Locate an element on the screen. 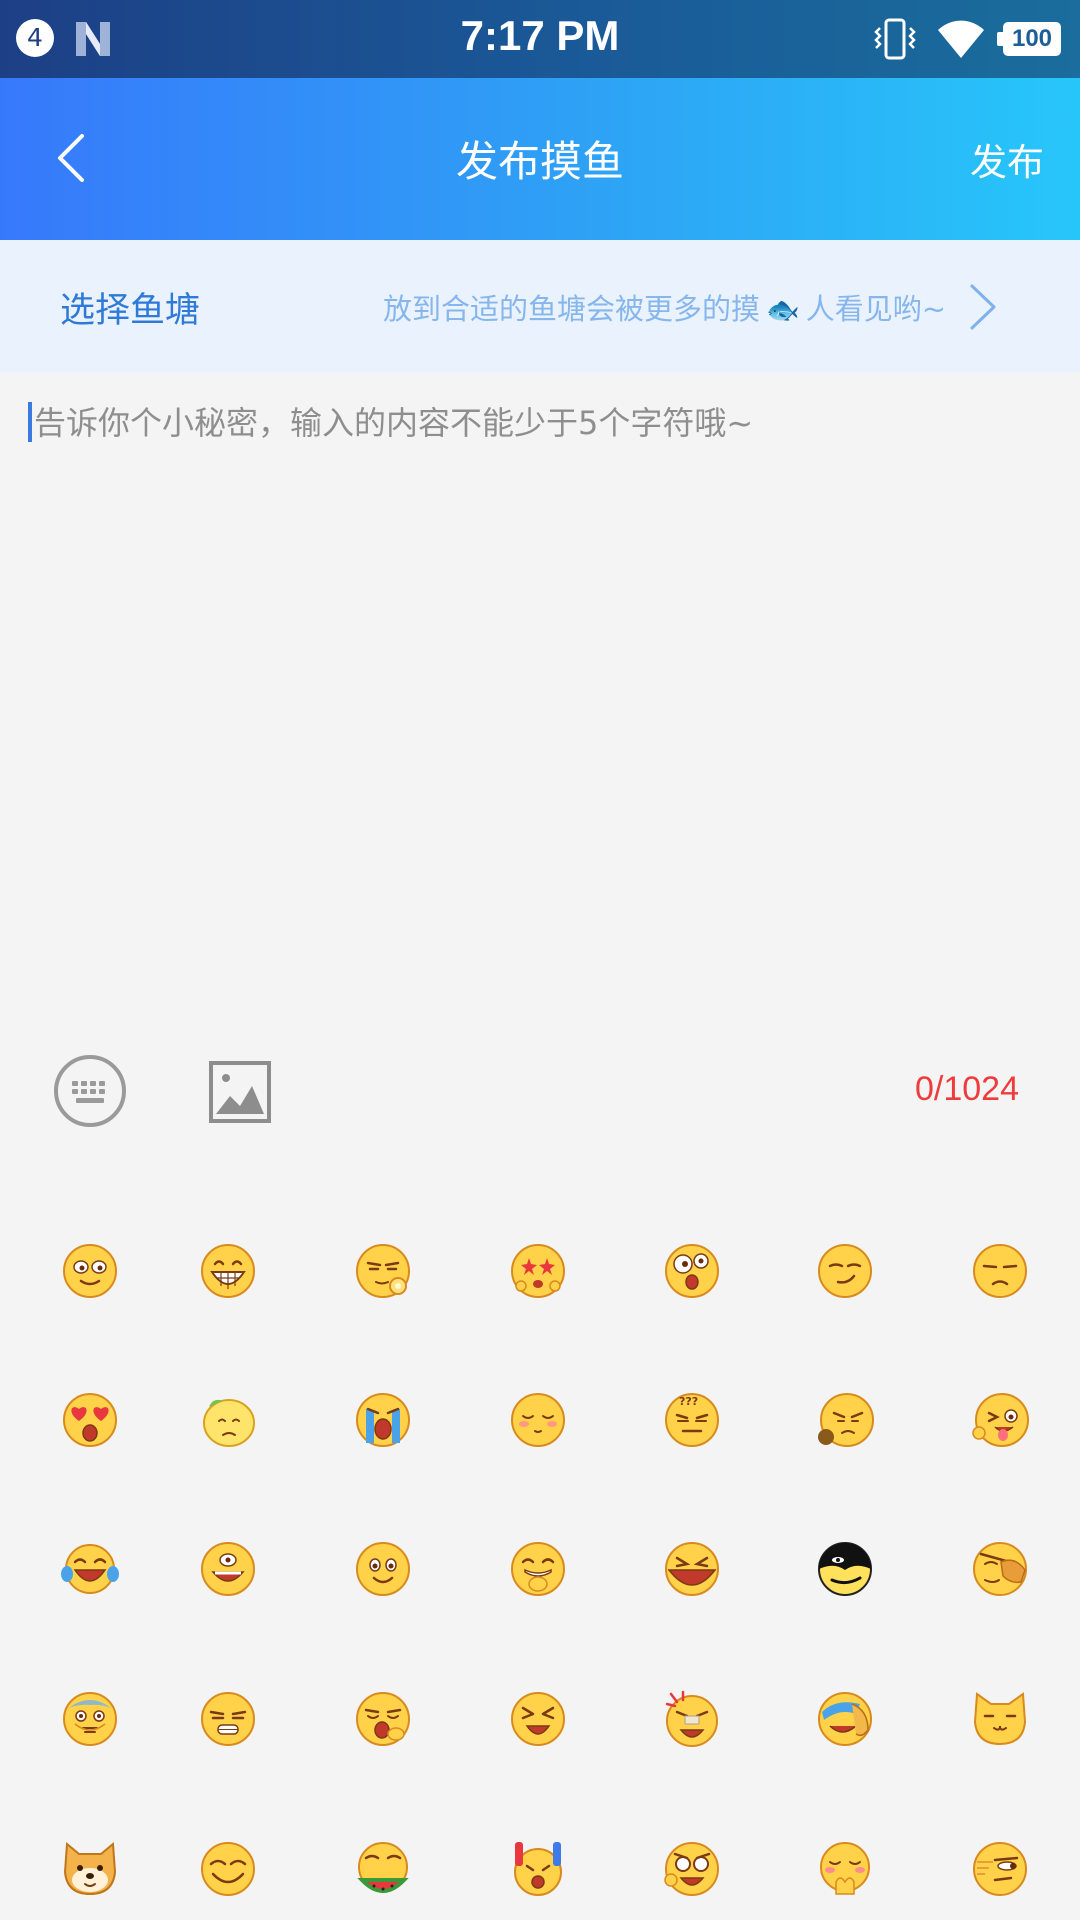  cat-face-icon is located at coordinates (1000, 1719).